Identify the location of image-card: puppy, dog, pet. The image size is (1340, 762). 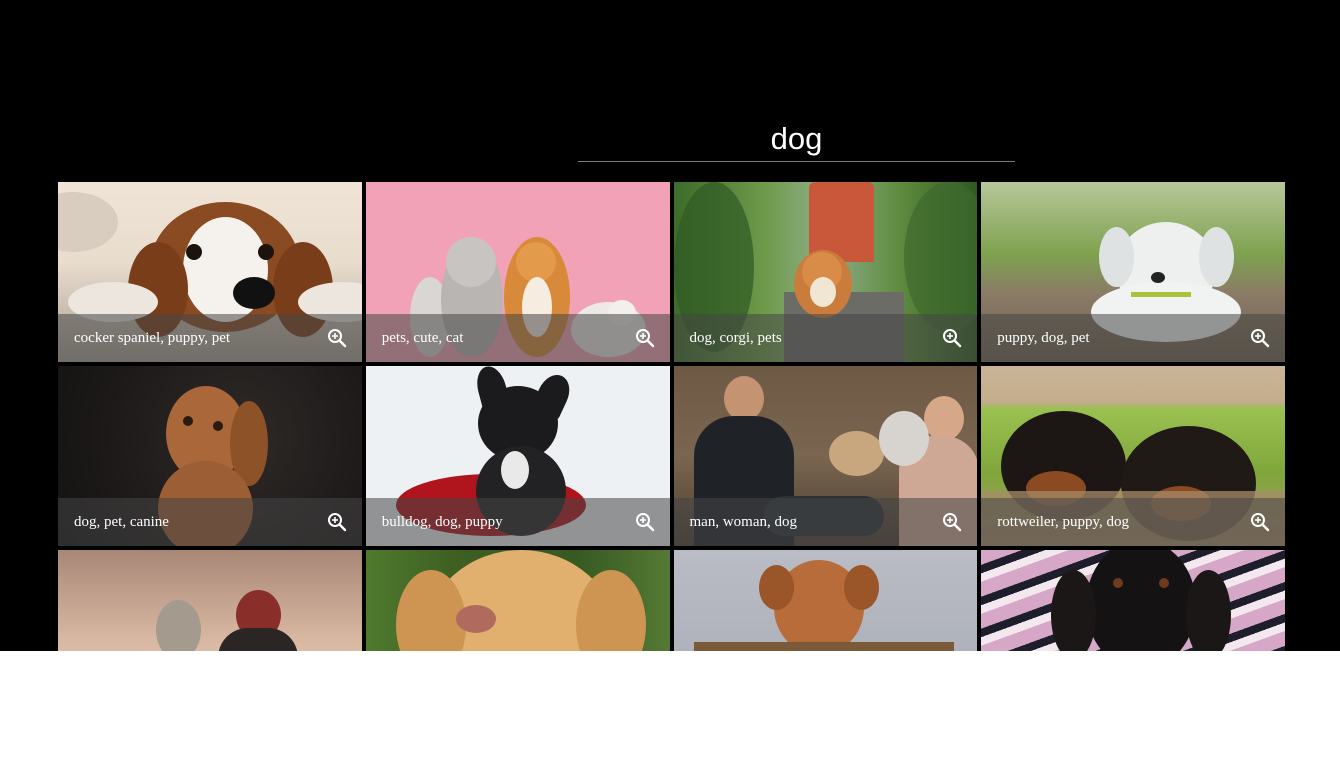
(1133, 272).